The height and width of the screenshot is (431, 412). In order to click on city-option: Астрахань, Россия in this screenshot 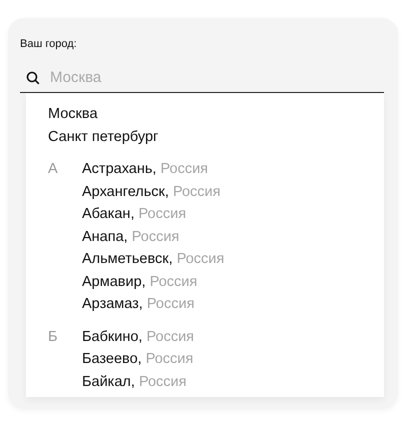, I will do `click(145, 169)`.